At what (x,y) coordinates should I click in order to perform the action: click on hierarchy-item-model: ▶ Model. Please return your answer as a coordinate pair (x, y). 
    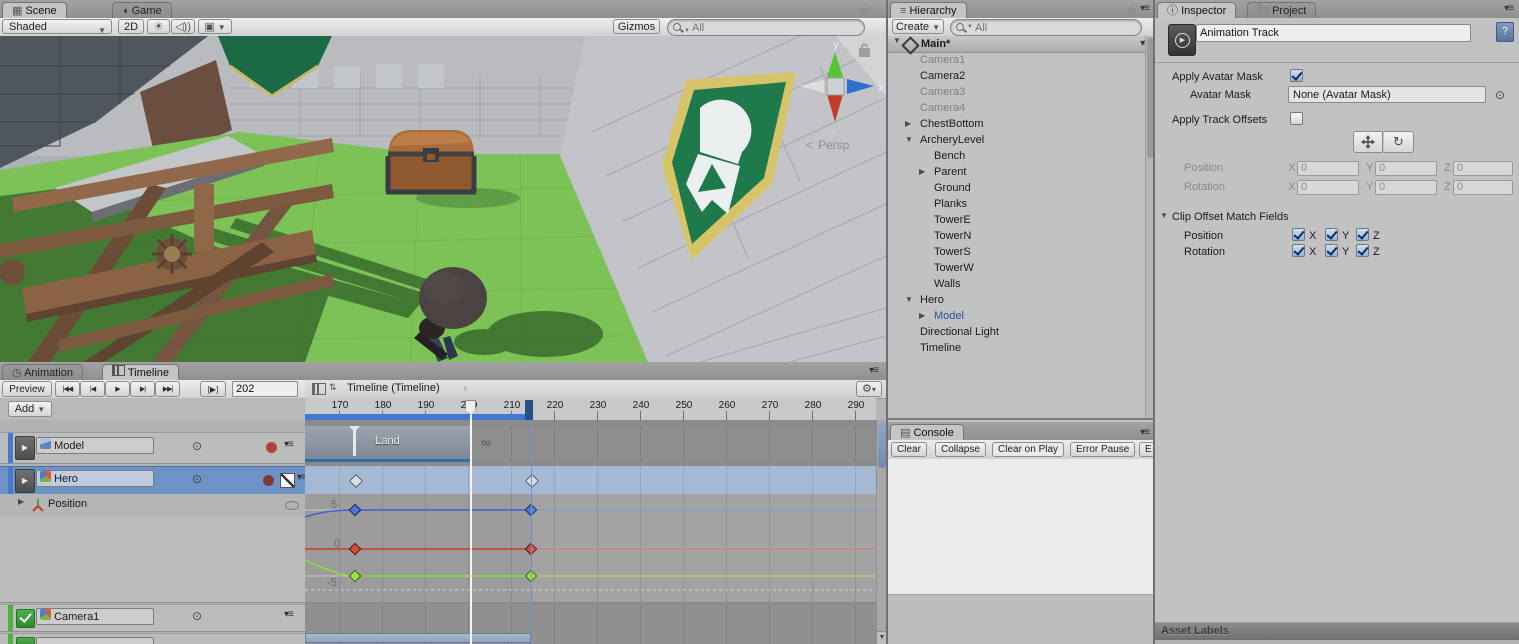
    Looking at the image, I should click on (1015, 316).